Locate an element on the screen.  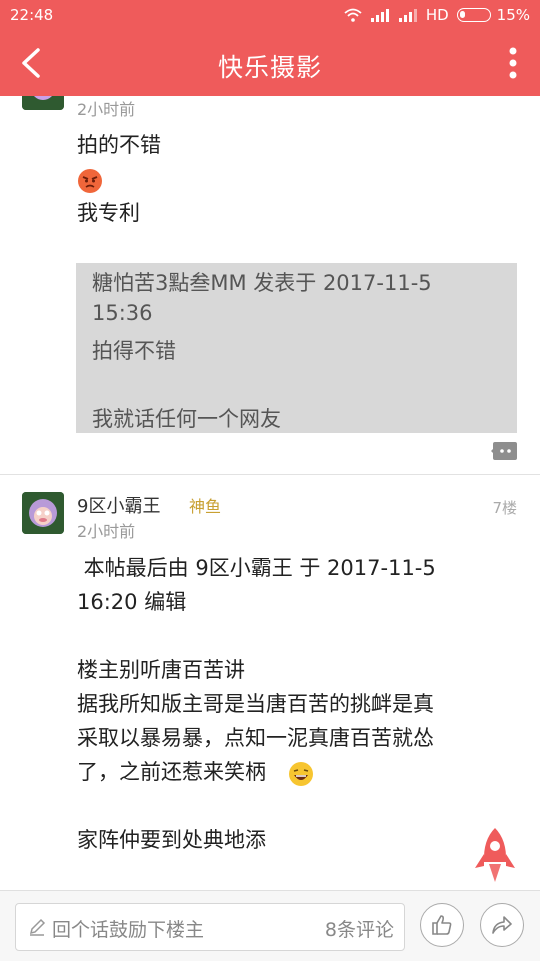
divider is located at coordinates (270, 474).